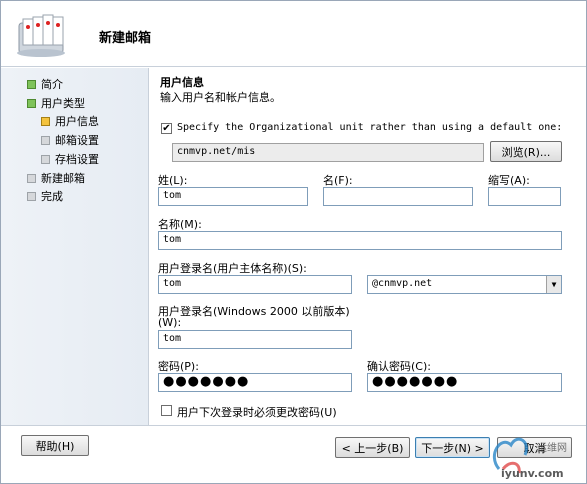 The height and width of the screenshot is (484, 587). Describe the element at coordinates (232, 268) in the screenshot. I see `upn-label: 用户登录名(用户主体名称)(S):` at that location.